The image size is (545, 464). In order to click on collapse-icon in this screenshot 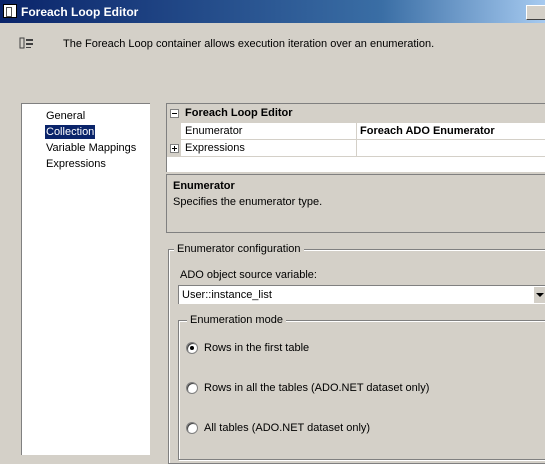, I will do `click(174, 113)`.